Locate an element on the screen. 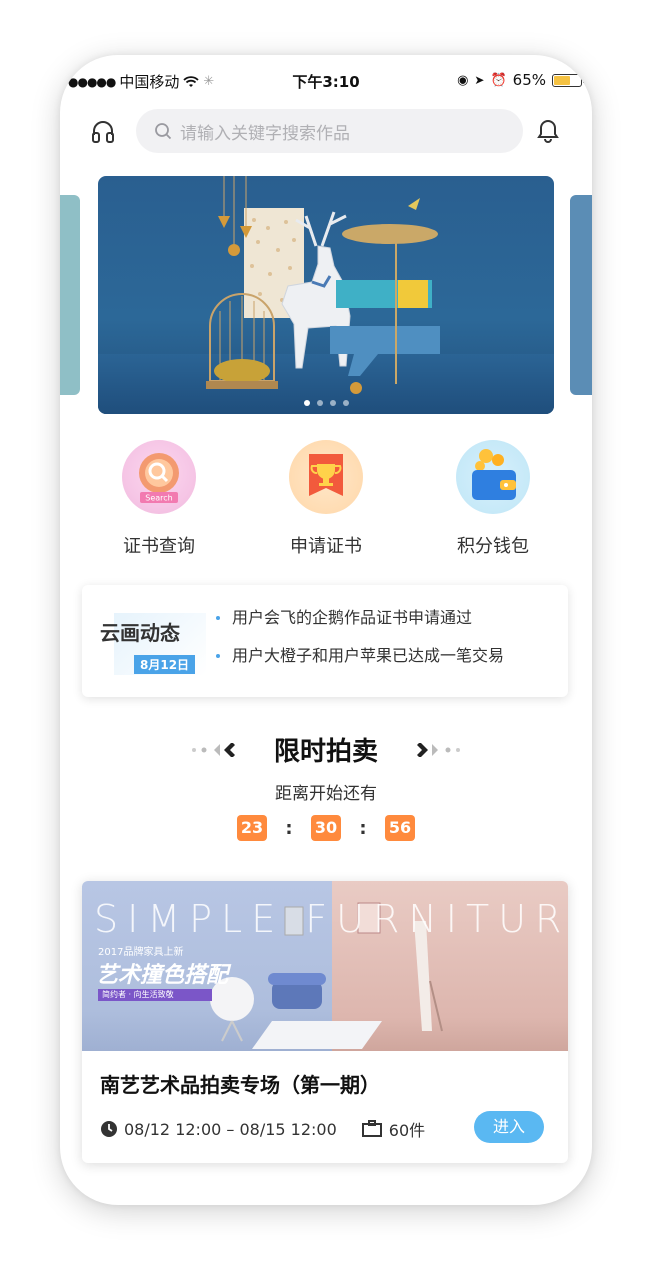  headset-icon is located at coordinates (103, 132).